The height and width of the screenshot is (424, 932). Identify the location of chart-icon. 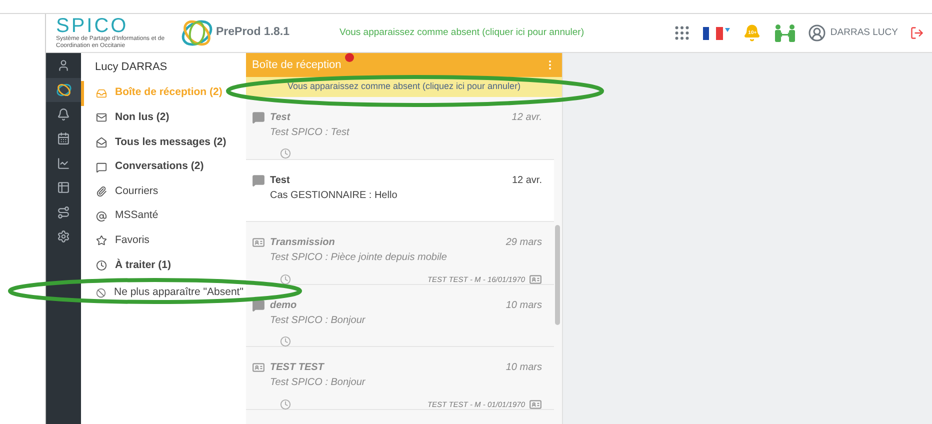
(63, 163).